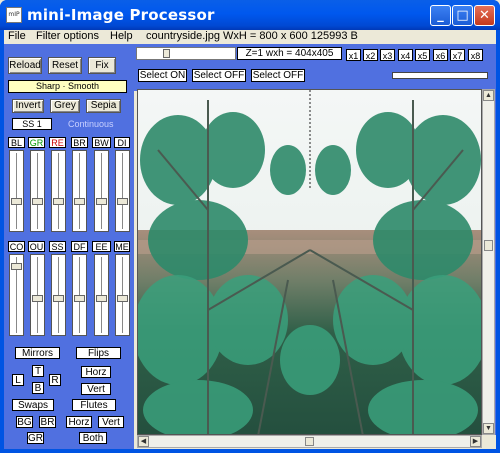  I want to click on channel-label-ee: EE, so click(101, 246).